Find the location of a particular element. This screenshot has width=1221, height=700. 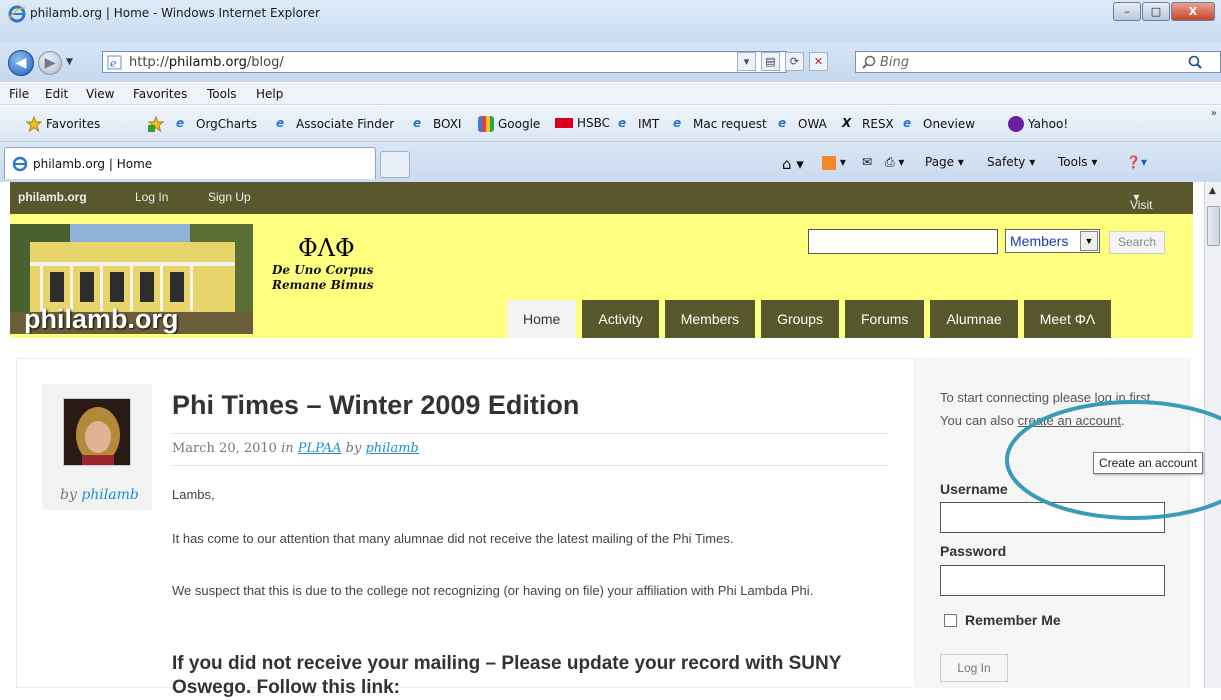

post-author-link: philamb is located at coordinates (391, 448).